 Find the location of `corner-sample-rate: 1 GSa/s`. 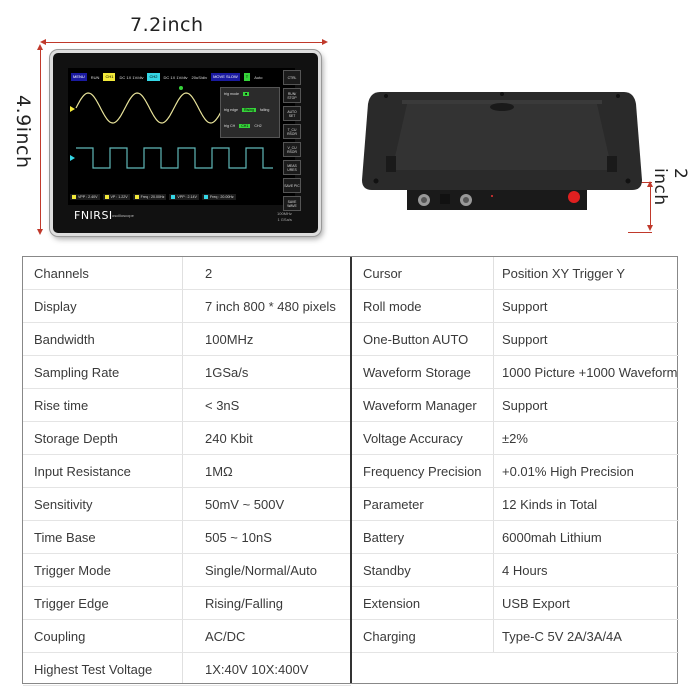

corner-sample-rate: 1 GSa/s is located at coordinates (284, 219).